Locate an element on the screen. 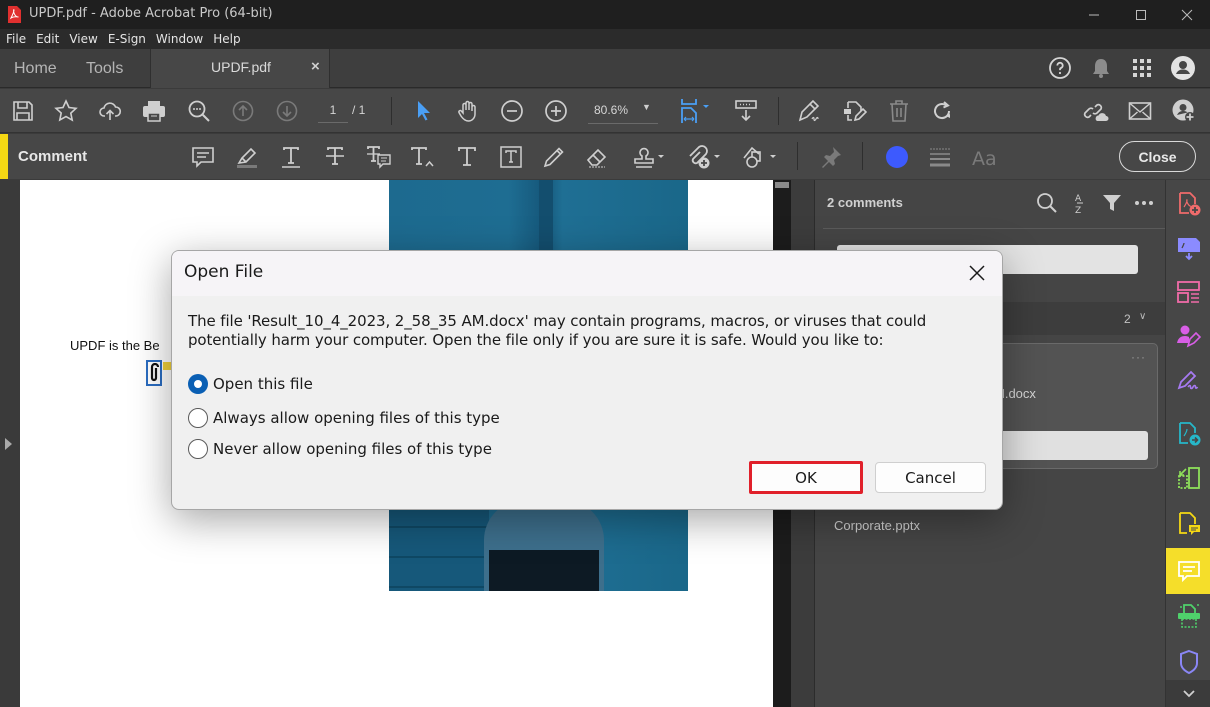 The image size is (1210, 707). export-pdf-icon is located at coordinates (1189, 434).